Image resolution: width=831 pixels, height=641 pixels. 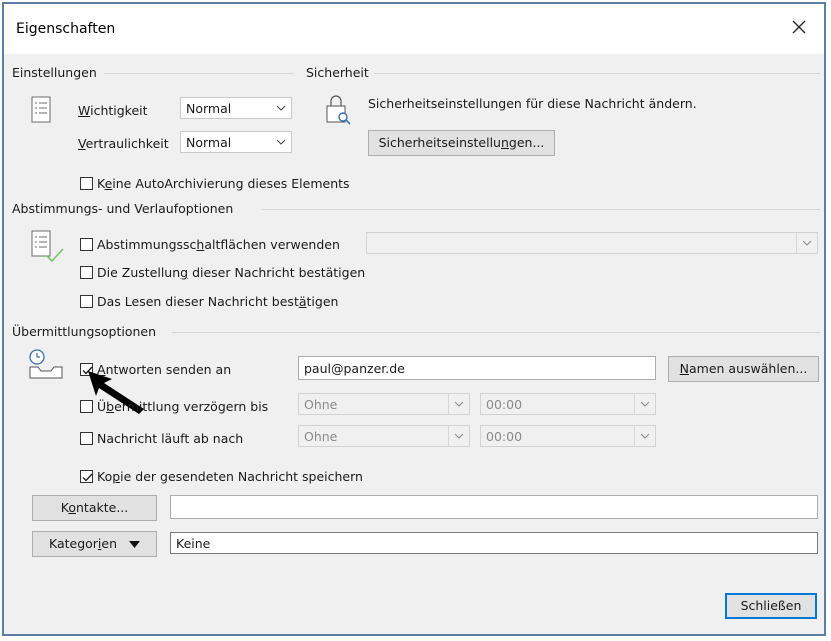 I want to click on voting-group-line, so click(x=541, y=209).